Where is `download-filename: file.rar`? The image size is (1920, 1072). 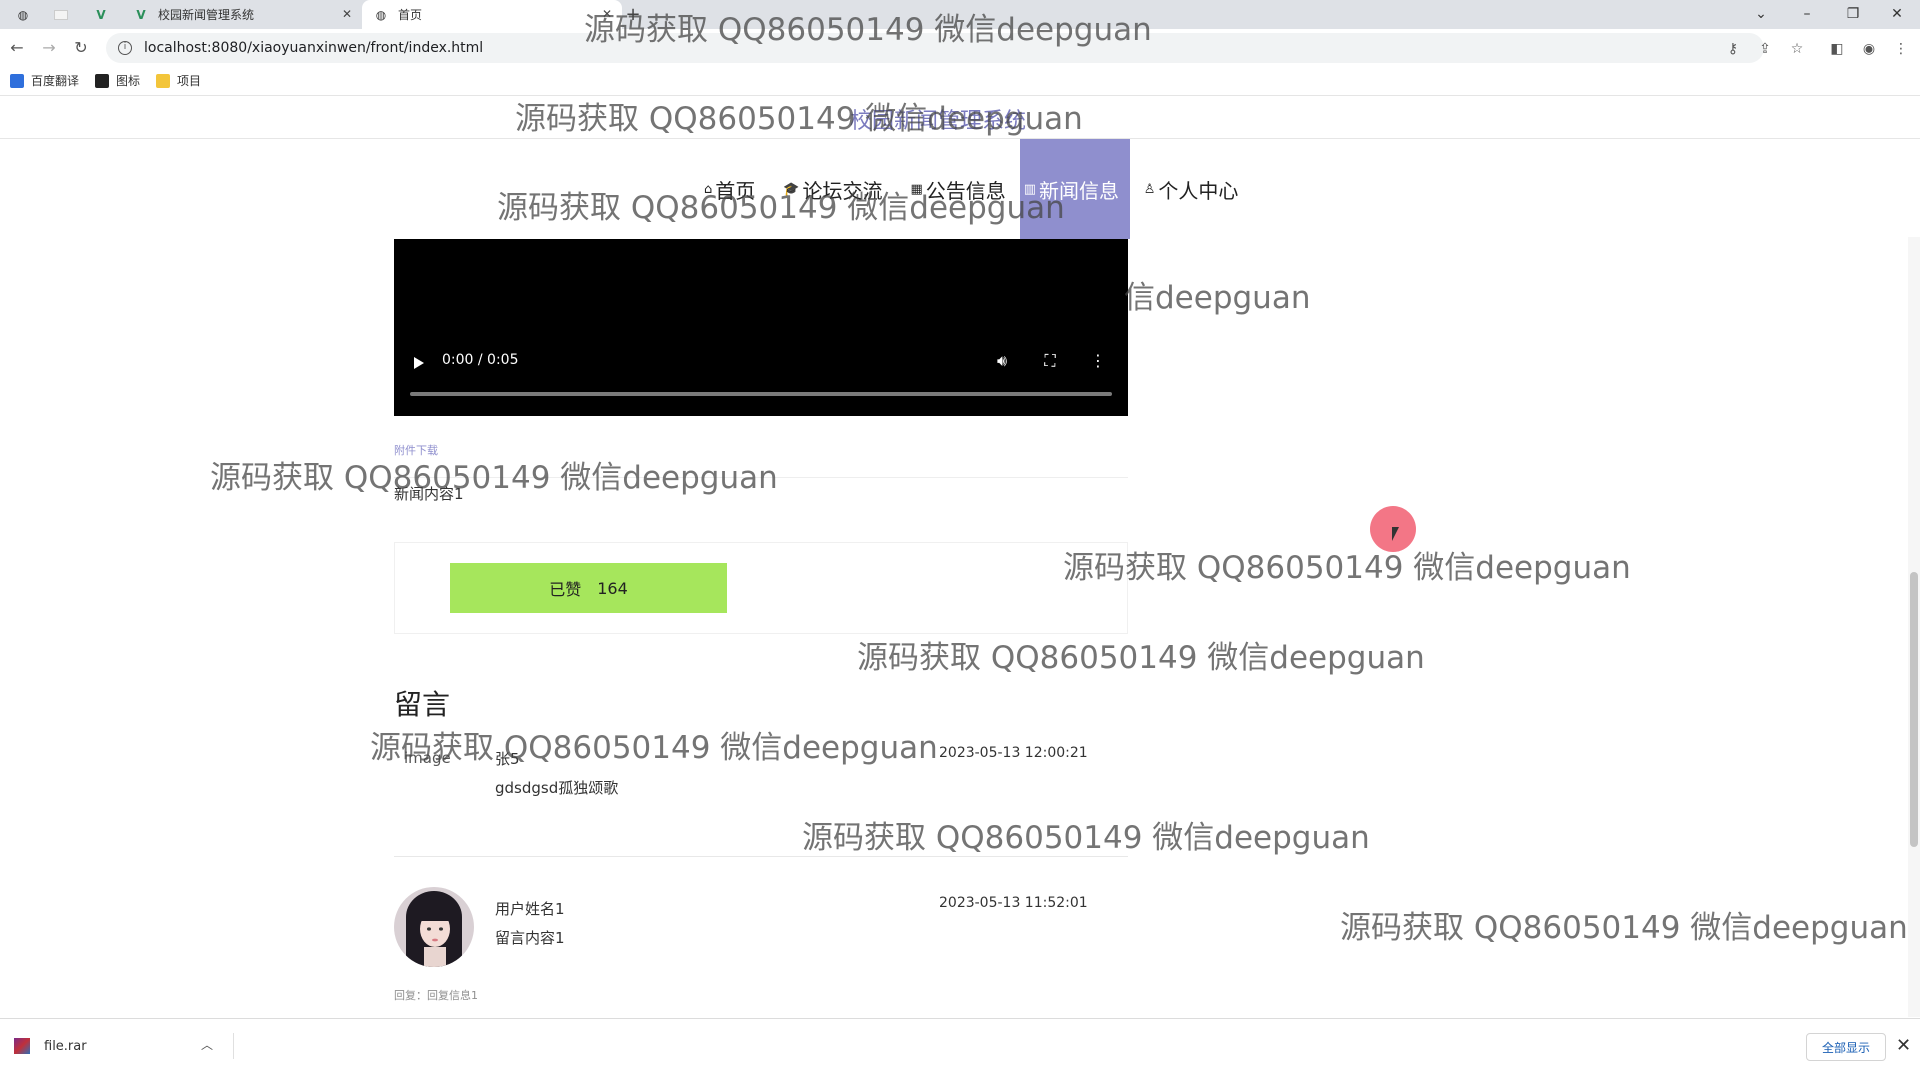 download-filename: file.rar is located at coordinates (65, 1046).